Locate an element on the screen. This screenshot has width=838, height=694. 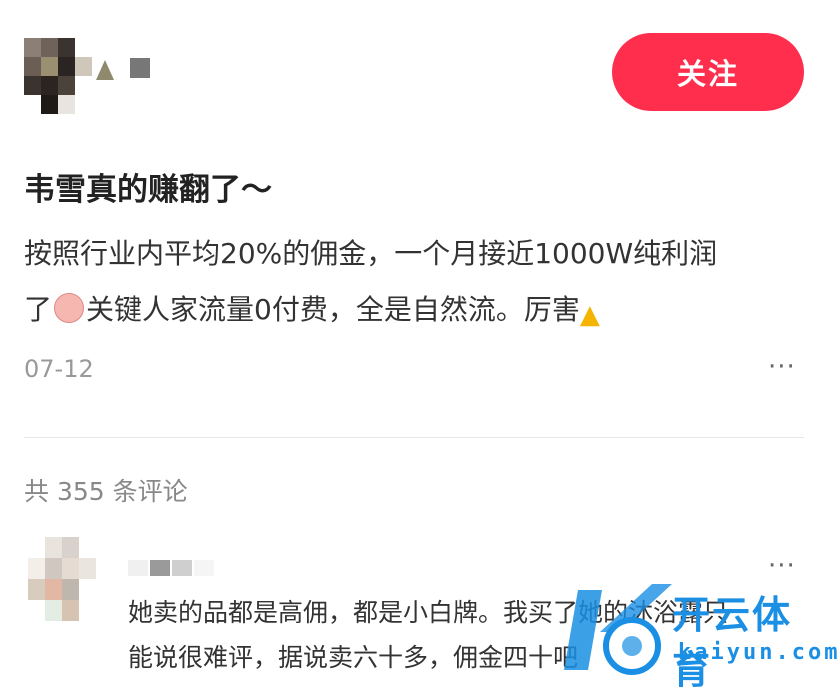
comment-count: 共 355 条评论 is located at coordinates (106, 491).